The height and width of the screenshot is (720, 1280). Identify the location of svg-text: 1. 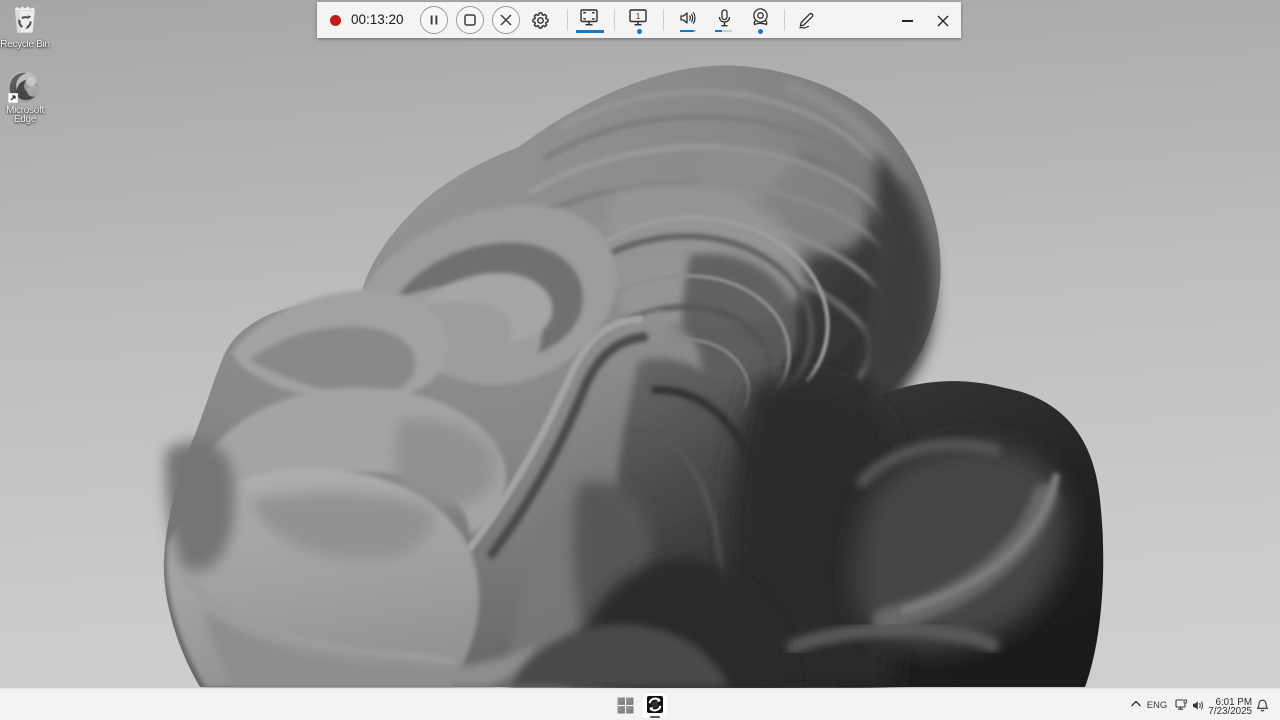
(638, 16).